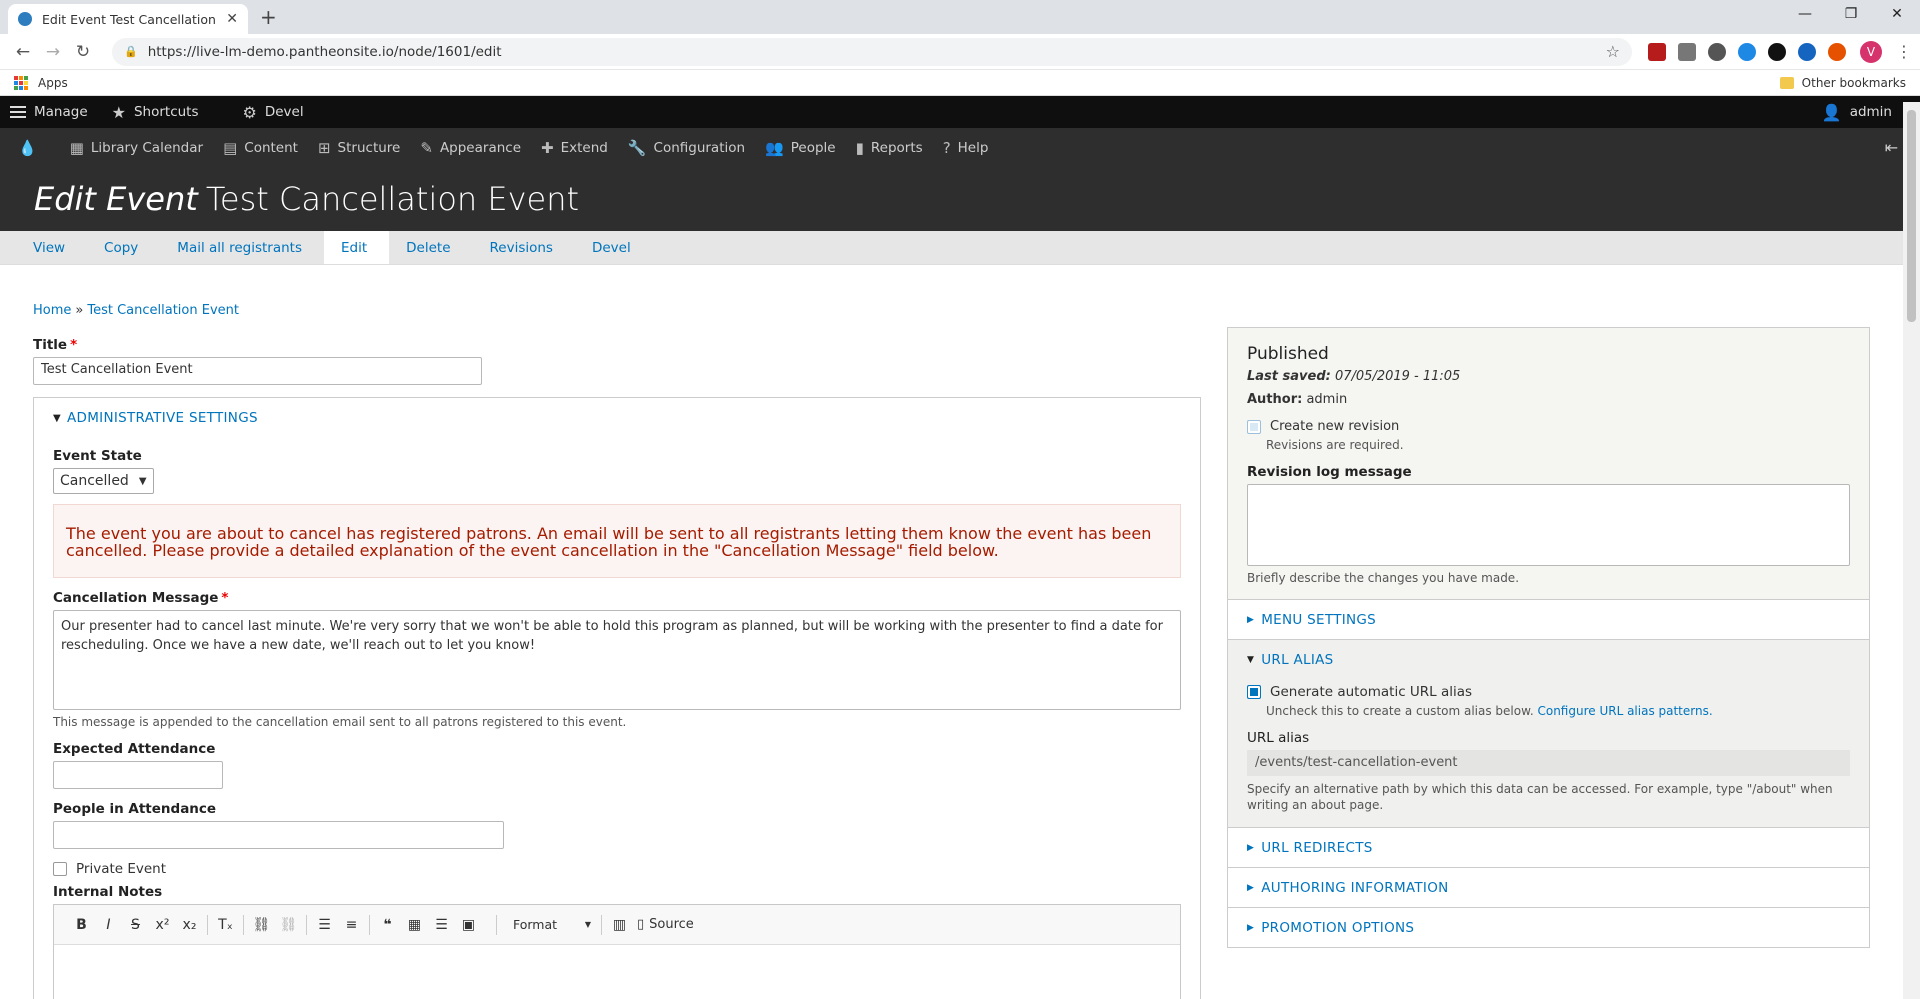 The height and width of the screenshot is (999, 1920). I want to click on tab-mail-registrants: Mail all registrants, so click(242, 247).